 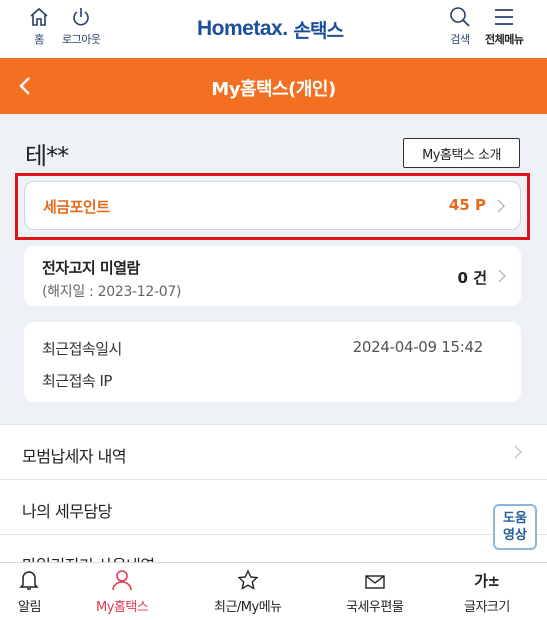 What do you see at coordinates (82, 349) in the screenshot?
I see `last-access-label: 최근접속일시` at bounding box center [82, 349].